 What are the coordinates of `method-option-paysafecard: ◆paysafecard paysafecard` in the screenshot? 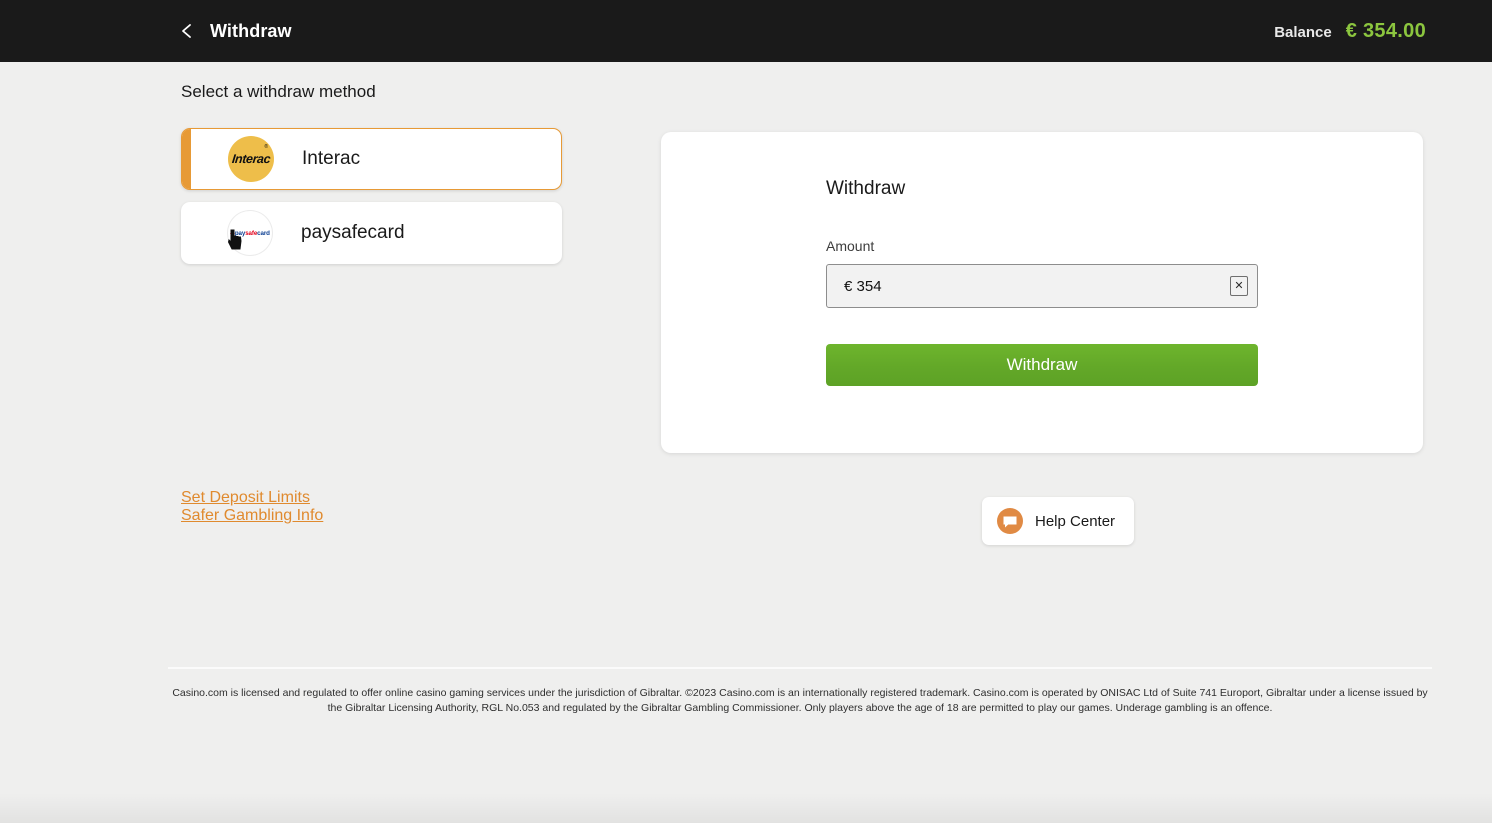 It's located at (371, 233).